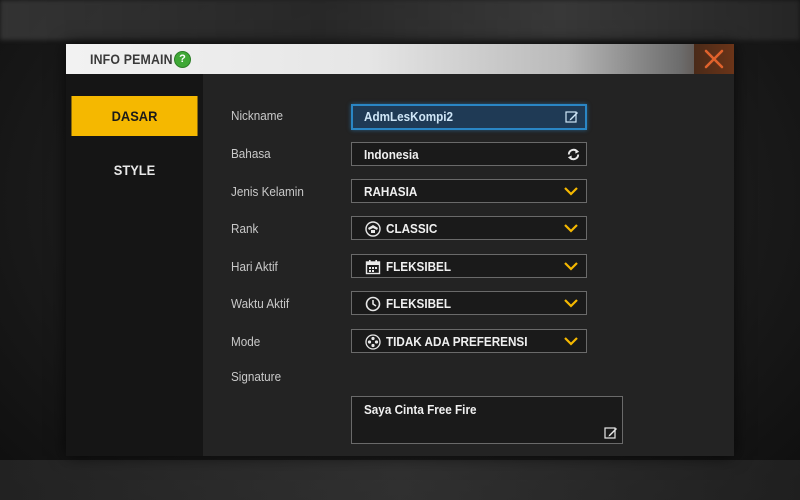  I want to click on close-button, so click(714, 59).